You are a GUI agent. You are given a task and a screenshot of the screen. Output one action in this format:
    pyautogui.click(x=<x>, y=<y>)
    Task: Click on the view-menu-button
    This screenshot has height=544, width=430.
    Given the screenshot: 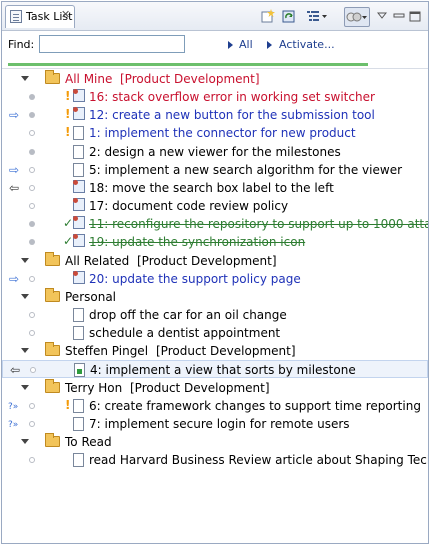 What is the action you would take?
    pyautogui.click(x=382, y=16)
    